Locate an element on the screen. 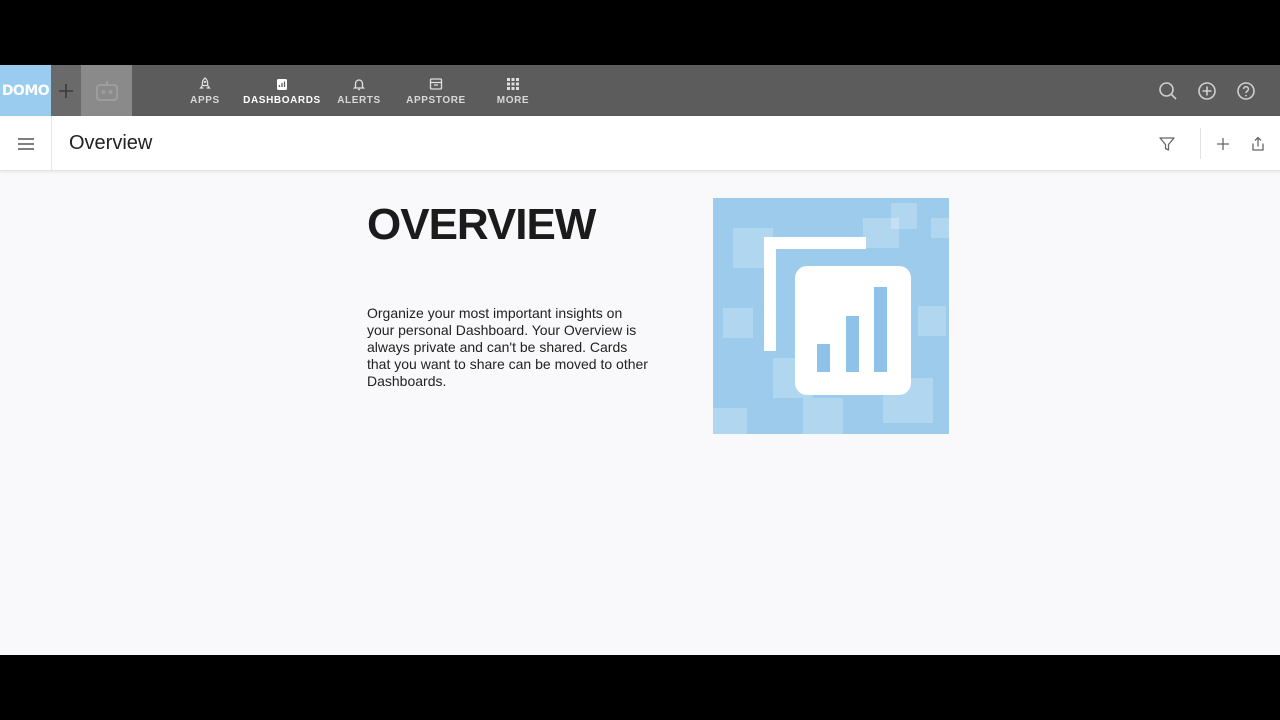  hamburger-icon is located at coordinates (25, 143).